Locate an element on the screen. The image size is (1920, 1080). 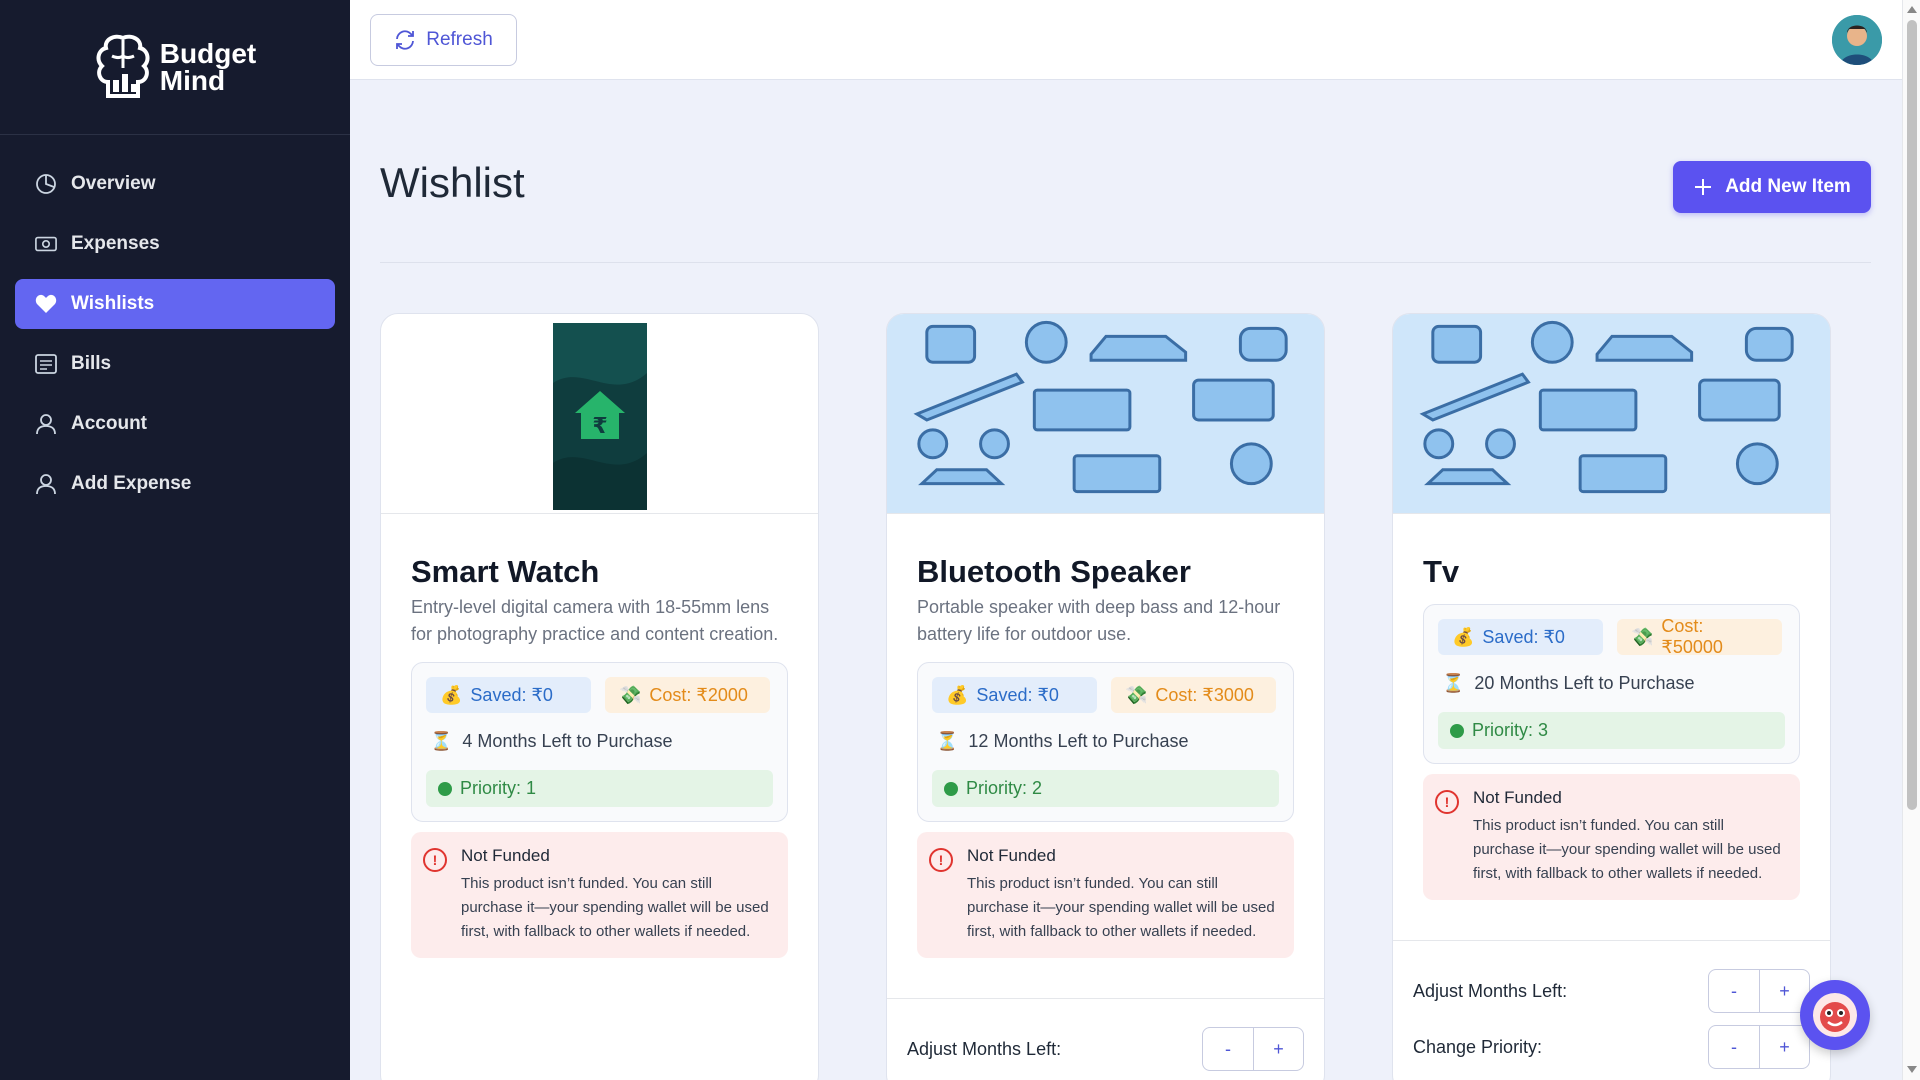
sidebar-item-label: Wishlists is located at coordinates (113, 303).